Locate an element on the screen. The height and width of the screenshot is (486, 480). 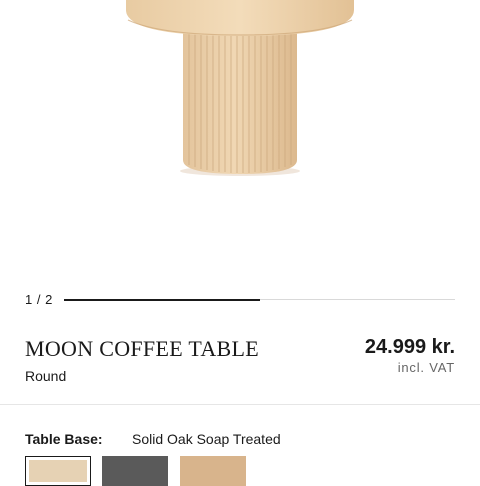
product-price: 24.999 kr. is located at coordinates (409, 347).